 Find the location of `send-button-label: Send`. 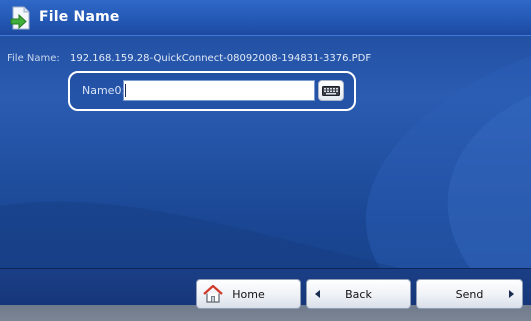

send-button-label: Send is located at coordinates (469, 294).